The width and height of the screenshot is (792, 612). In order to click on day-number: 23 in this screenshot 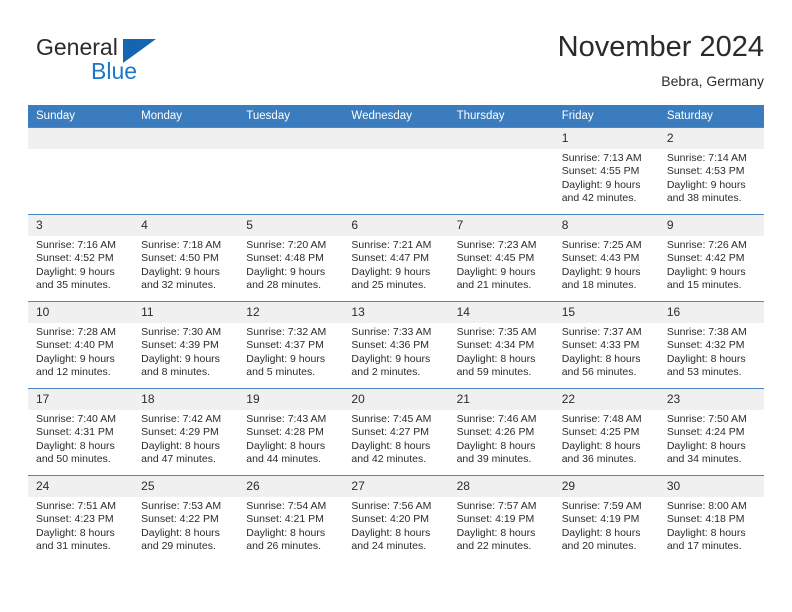, I will do `click(711, 399)`.